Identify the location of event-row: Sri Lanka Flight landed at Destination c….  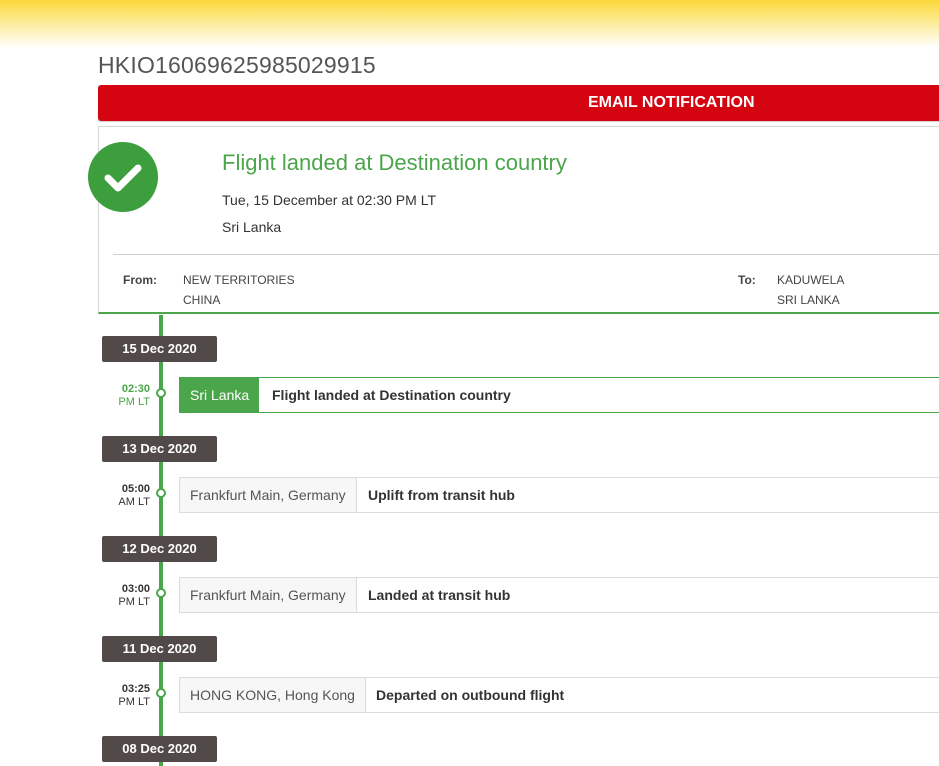
(559, 395).